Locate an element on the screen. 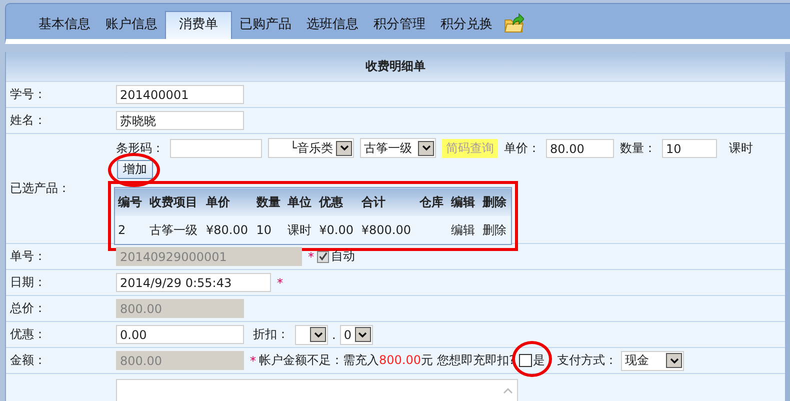  table-cell: 课时 is located at coordinates (300, 229).